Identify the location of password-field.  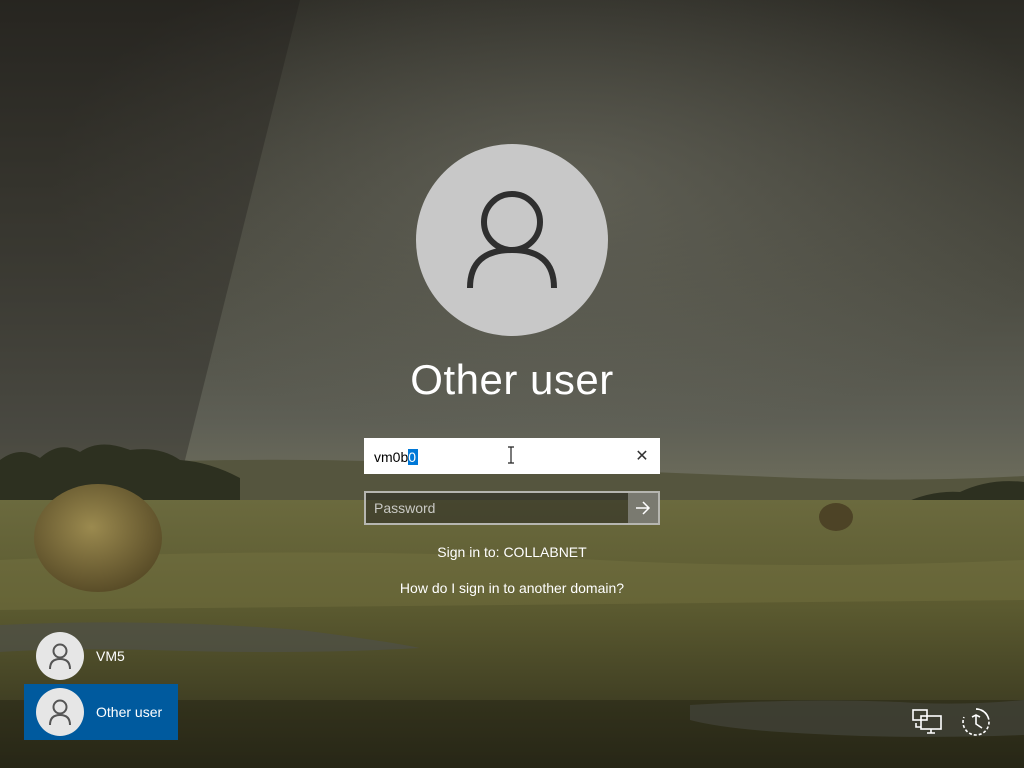
(512, 508).